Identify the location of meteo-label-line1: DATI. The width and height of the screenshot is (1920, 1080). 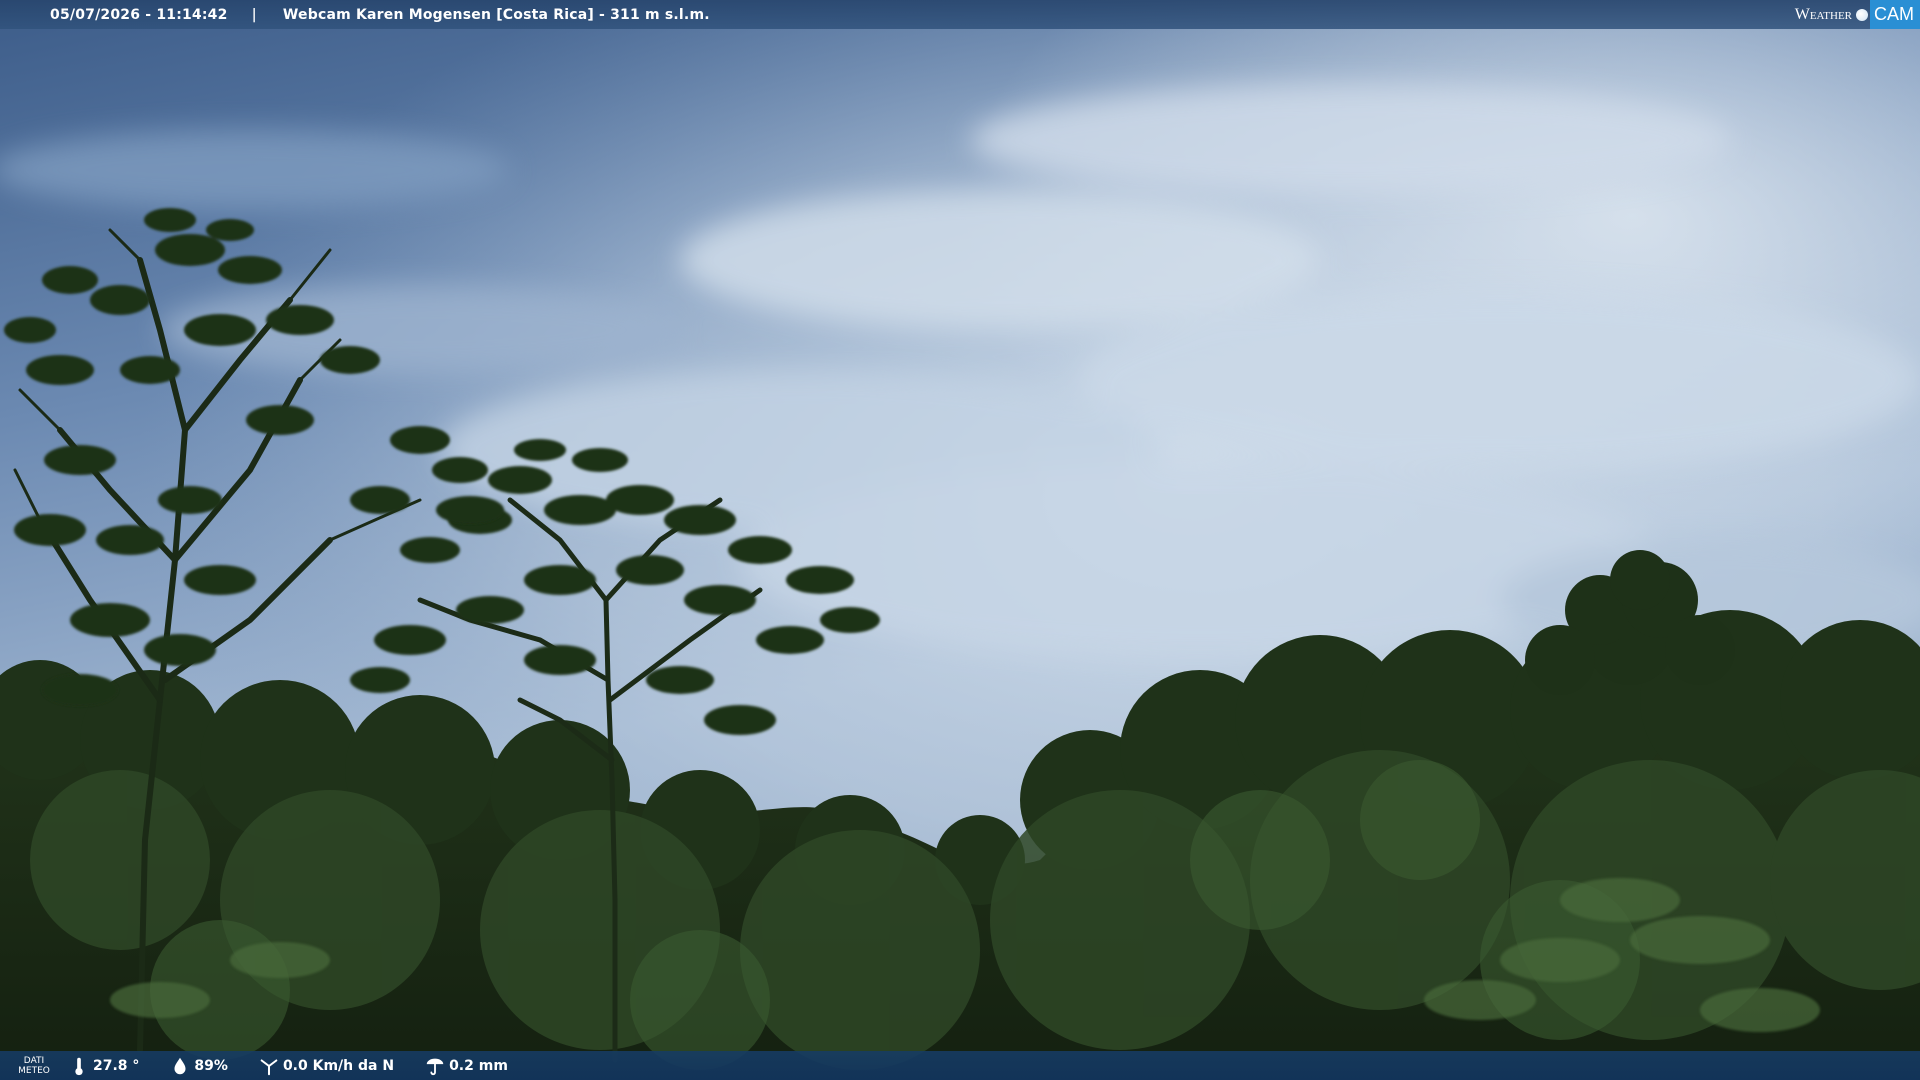
(34, 1060).